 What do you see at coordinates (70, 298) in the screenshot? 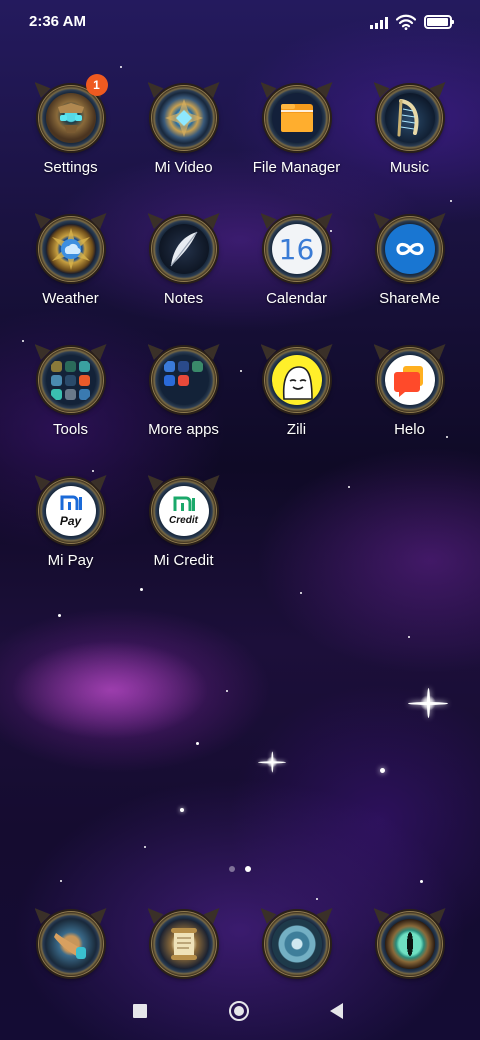
I see `app-label: Weather` at bounding box center [70, 298].